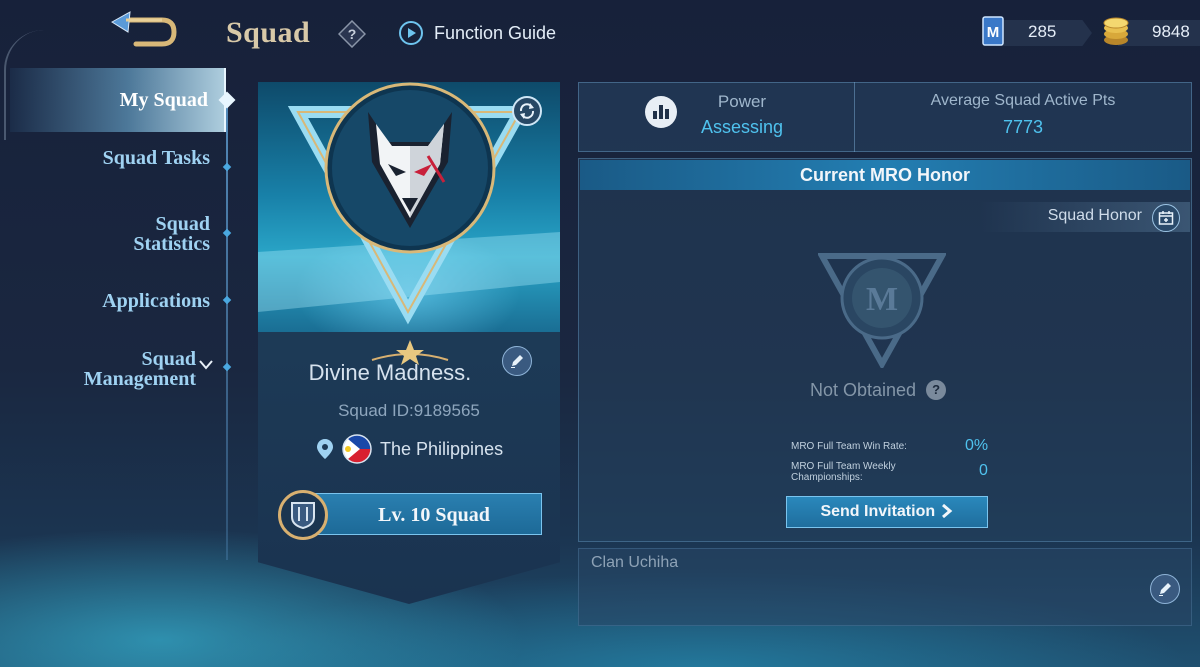 This screenshot has height=667, width=1200. I want to click on send-invitation-button: Send Invitation, so click(887, 512).